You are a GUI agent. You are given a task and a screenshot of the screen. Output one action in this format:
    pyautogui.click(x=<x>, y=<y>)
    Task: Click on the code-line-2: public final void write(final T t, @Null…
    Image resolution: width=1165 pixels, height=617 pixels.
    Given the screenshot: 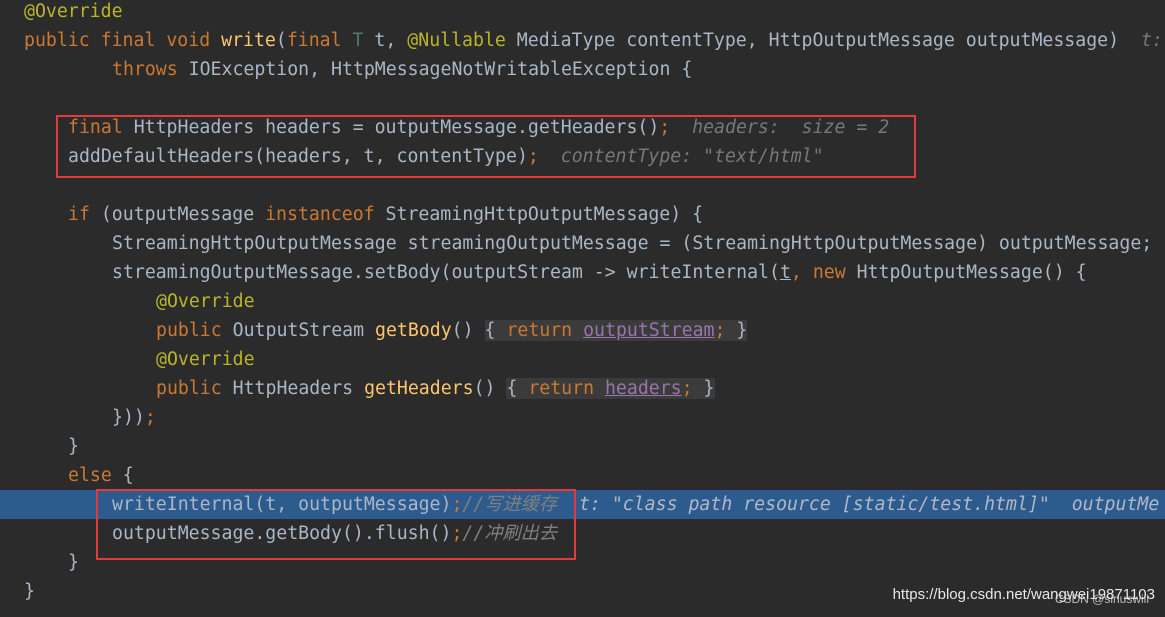 What is the action you would take?
    pyautogui.click(x=593, y=40)
    